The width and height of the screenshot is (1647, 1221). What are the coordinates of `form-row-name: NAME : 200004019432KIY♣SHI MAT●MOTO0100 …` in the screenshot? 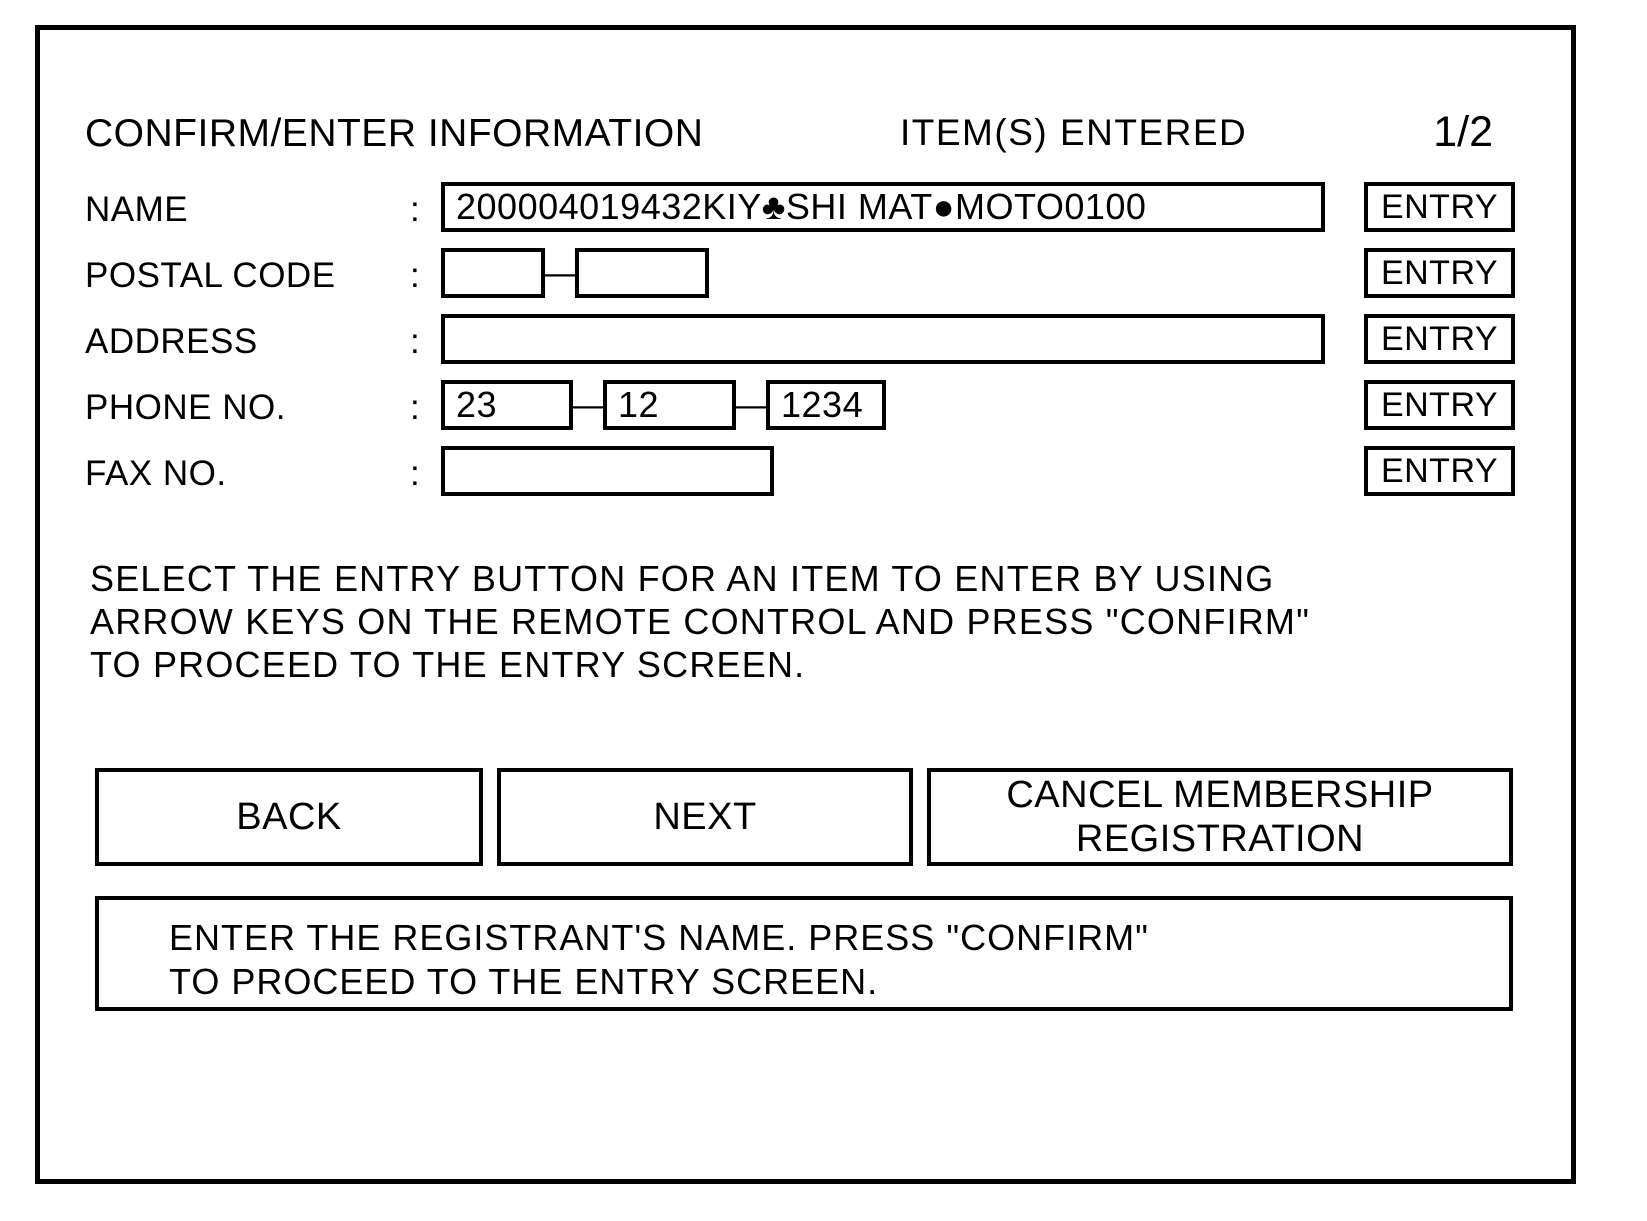 It's located at (800, 215).